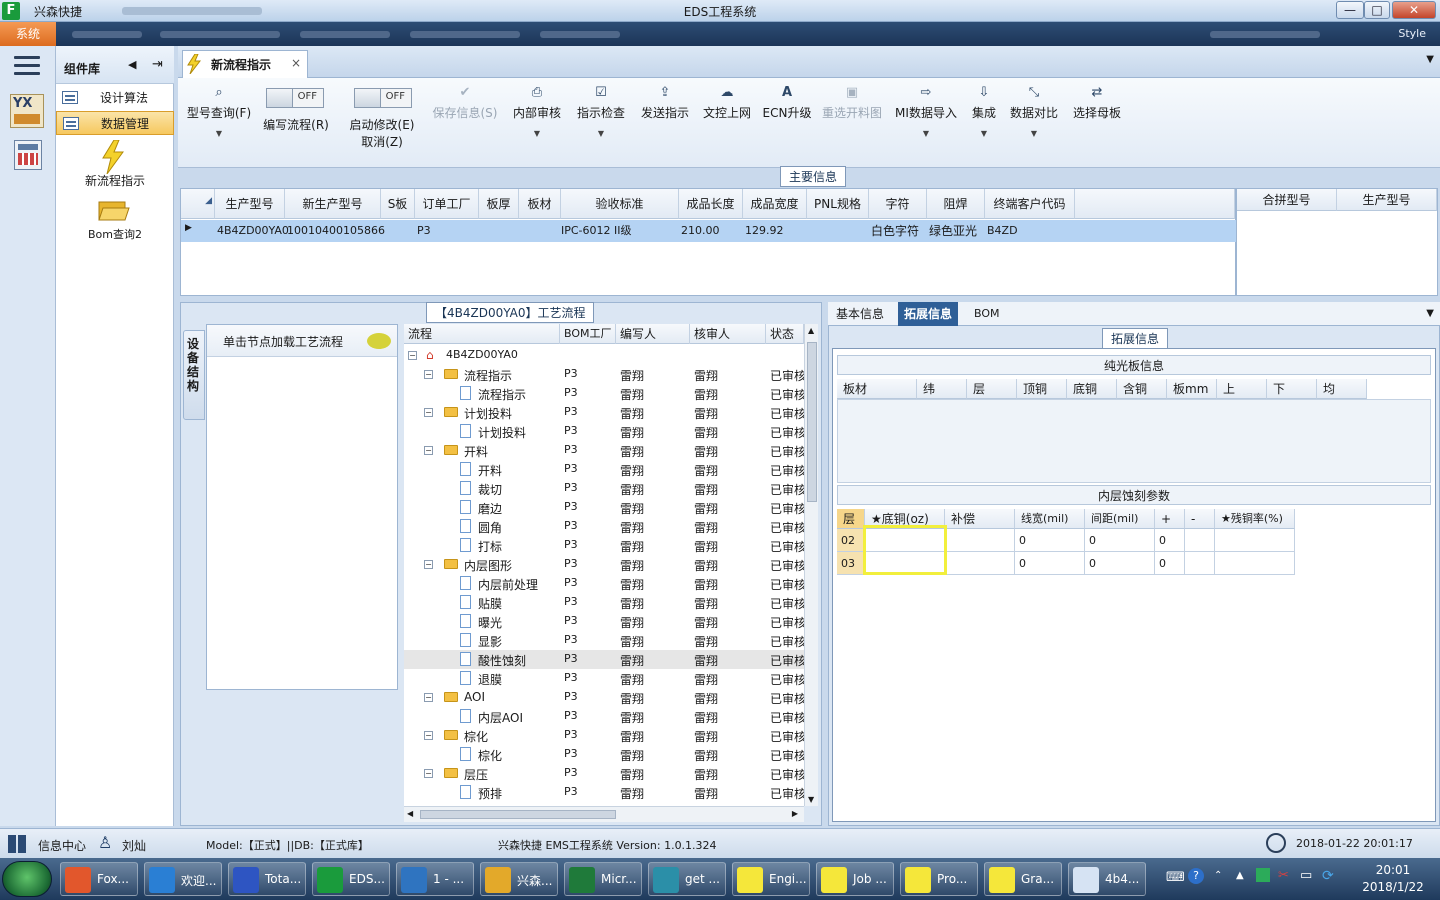  Describe the element at coordinates (1342, 389) in the screenshot. I see `column-header: 均` at that location.